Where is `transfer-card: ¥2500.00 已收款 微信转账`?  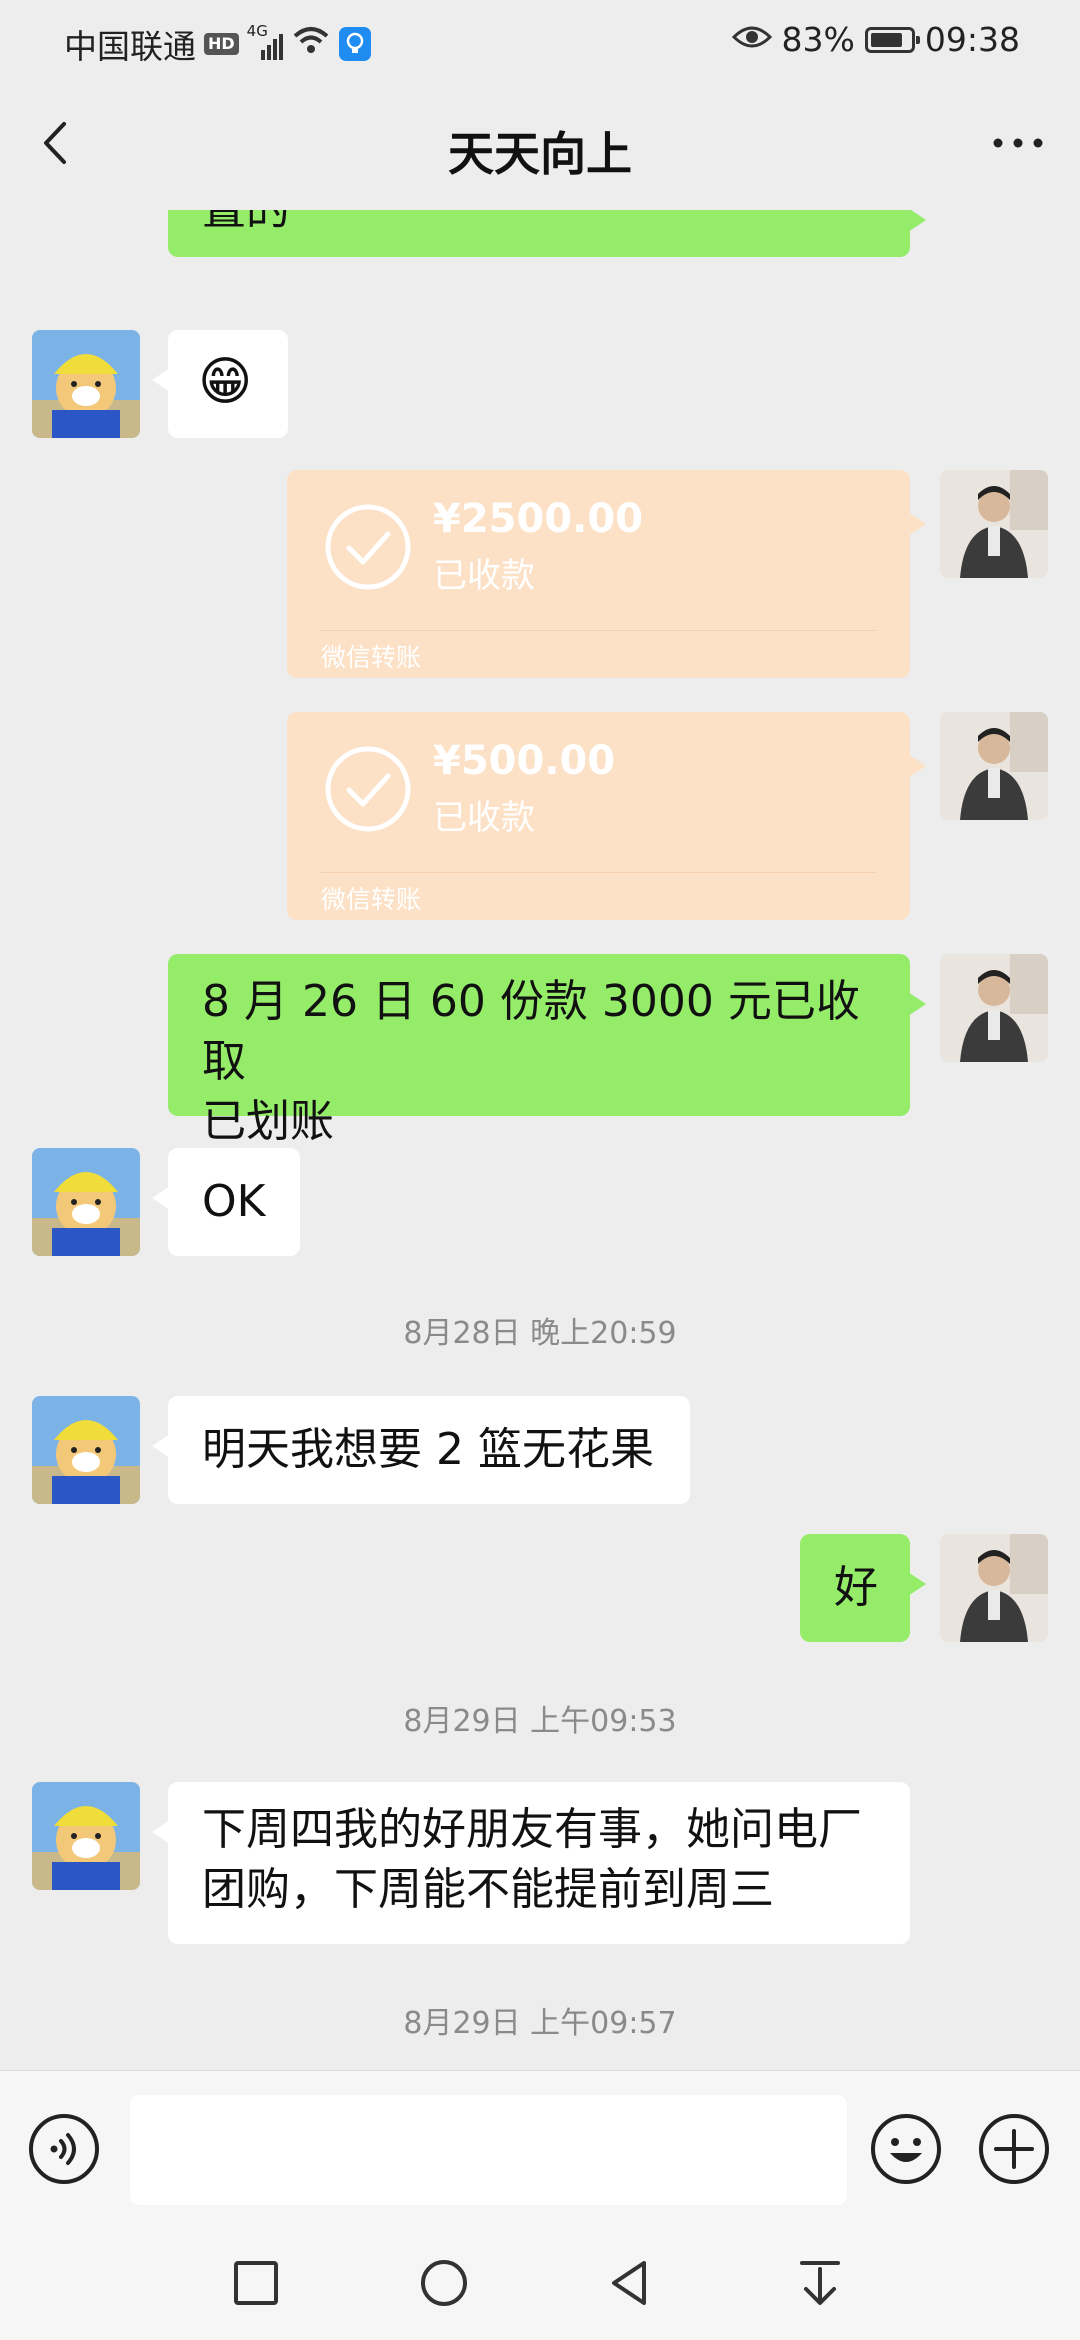
transfer-card: ¥2500.00 已收款 微信转账 is located at coordinates (606, 574).